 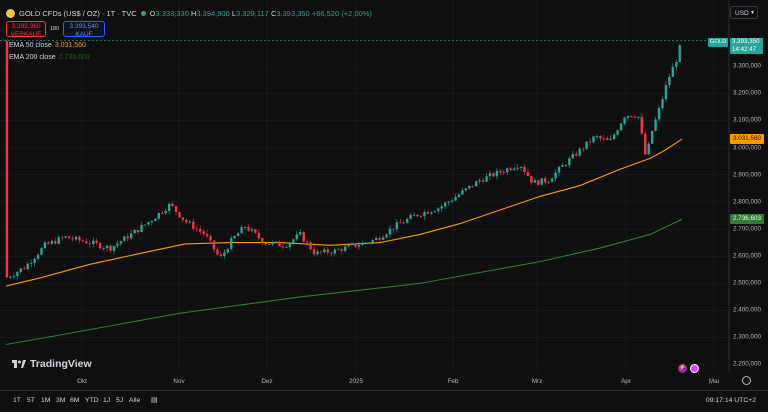 What do you see at coordinates (45, 400) in the screenshot?
I see `timeframe-1m: 1M` at bounding box center [45, 400].